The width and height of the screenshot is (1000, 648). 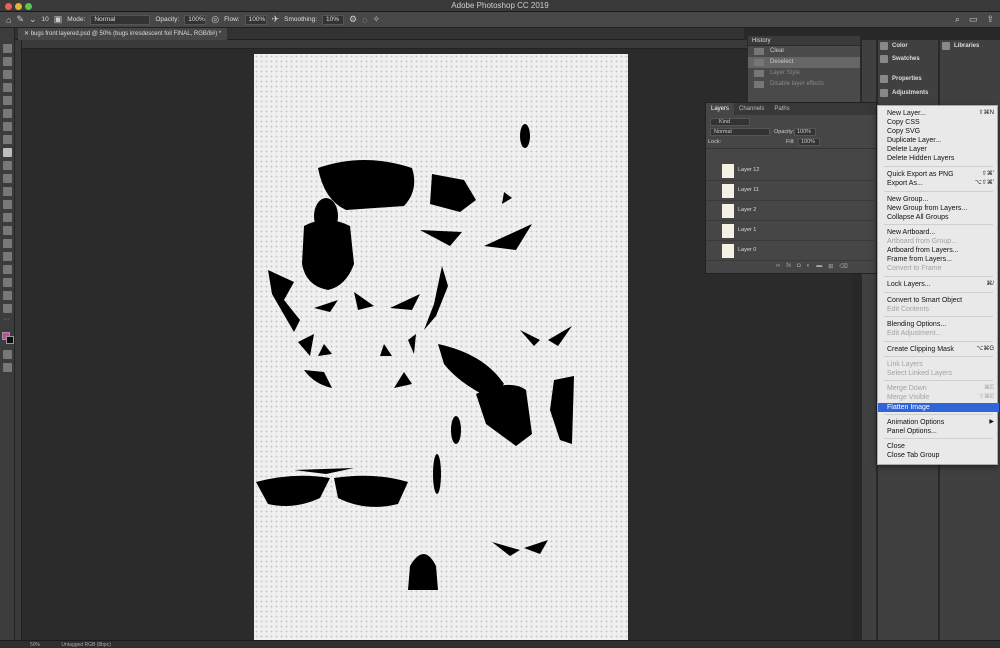 I want to click on airbrush-icon: ✈, so click(x=276, y=19).